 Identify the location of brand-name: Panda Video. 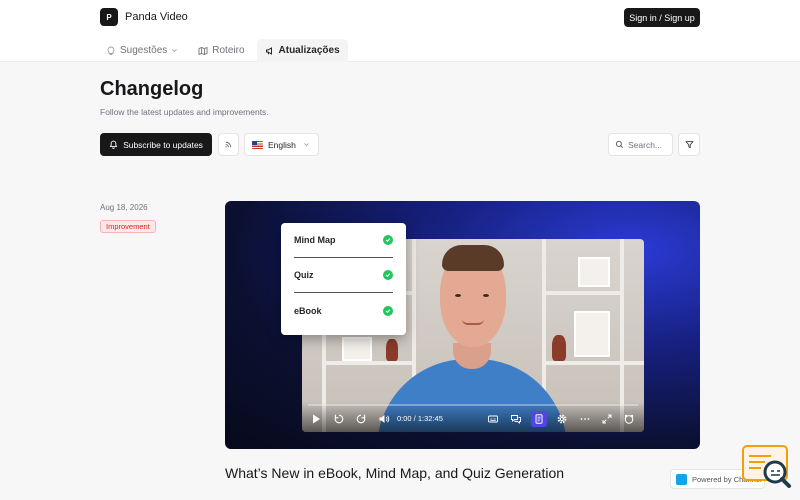
(156, 17).